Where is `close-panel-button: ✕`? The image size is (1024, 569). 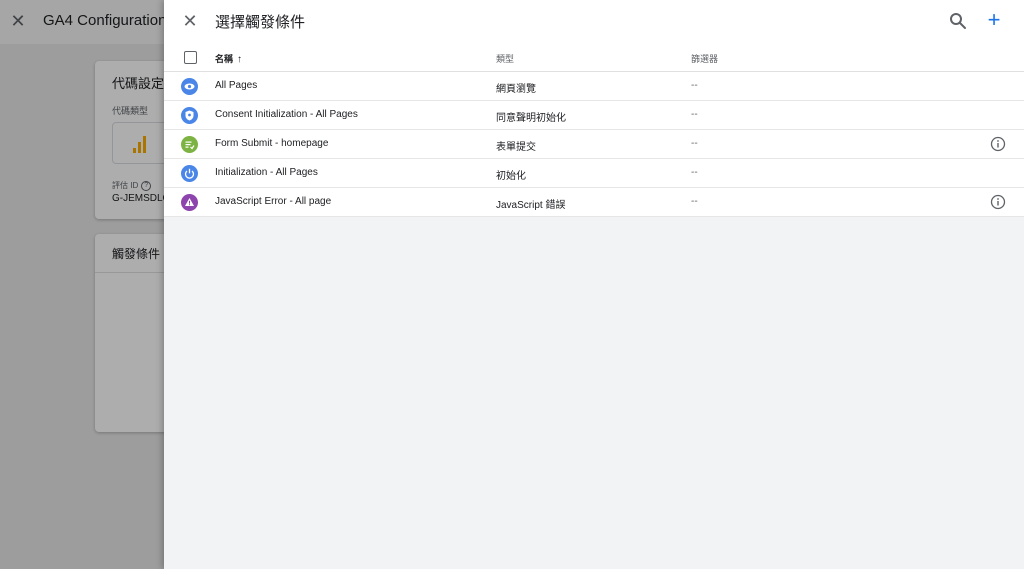 close-panel-button: ✕ is located at coordinates (190, 21).